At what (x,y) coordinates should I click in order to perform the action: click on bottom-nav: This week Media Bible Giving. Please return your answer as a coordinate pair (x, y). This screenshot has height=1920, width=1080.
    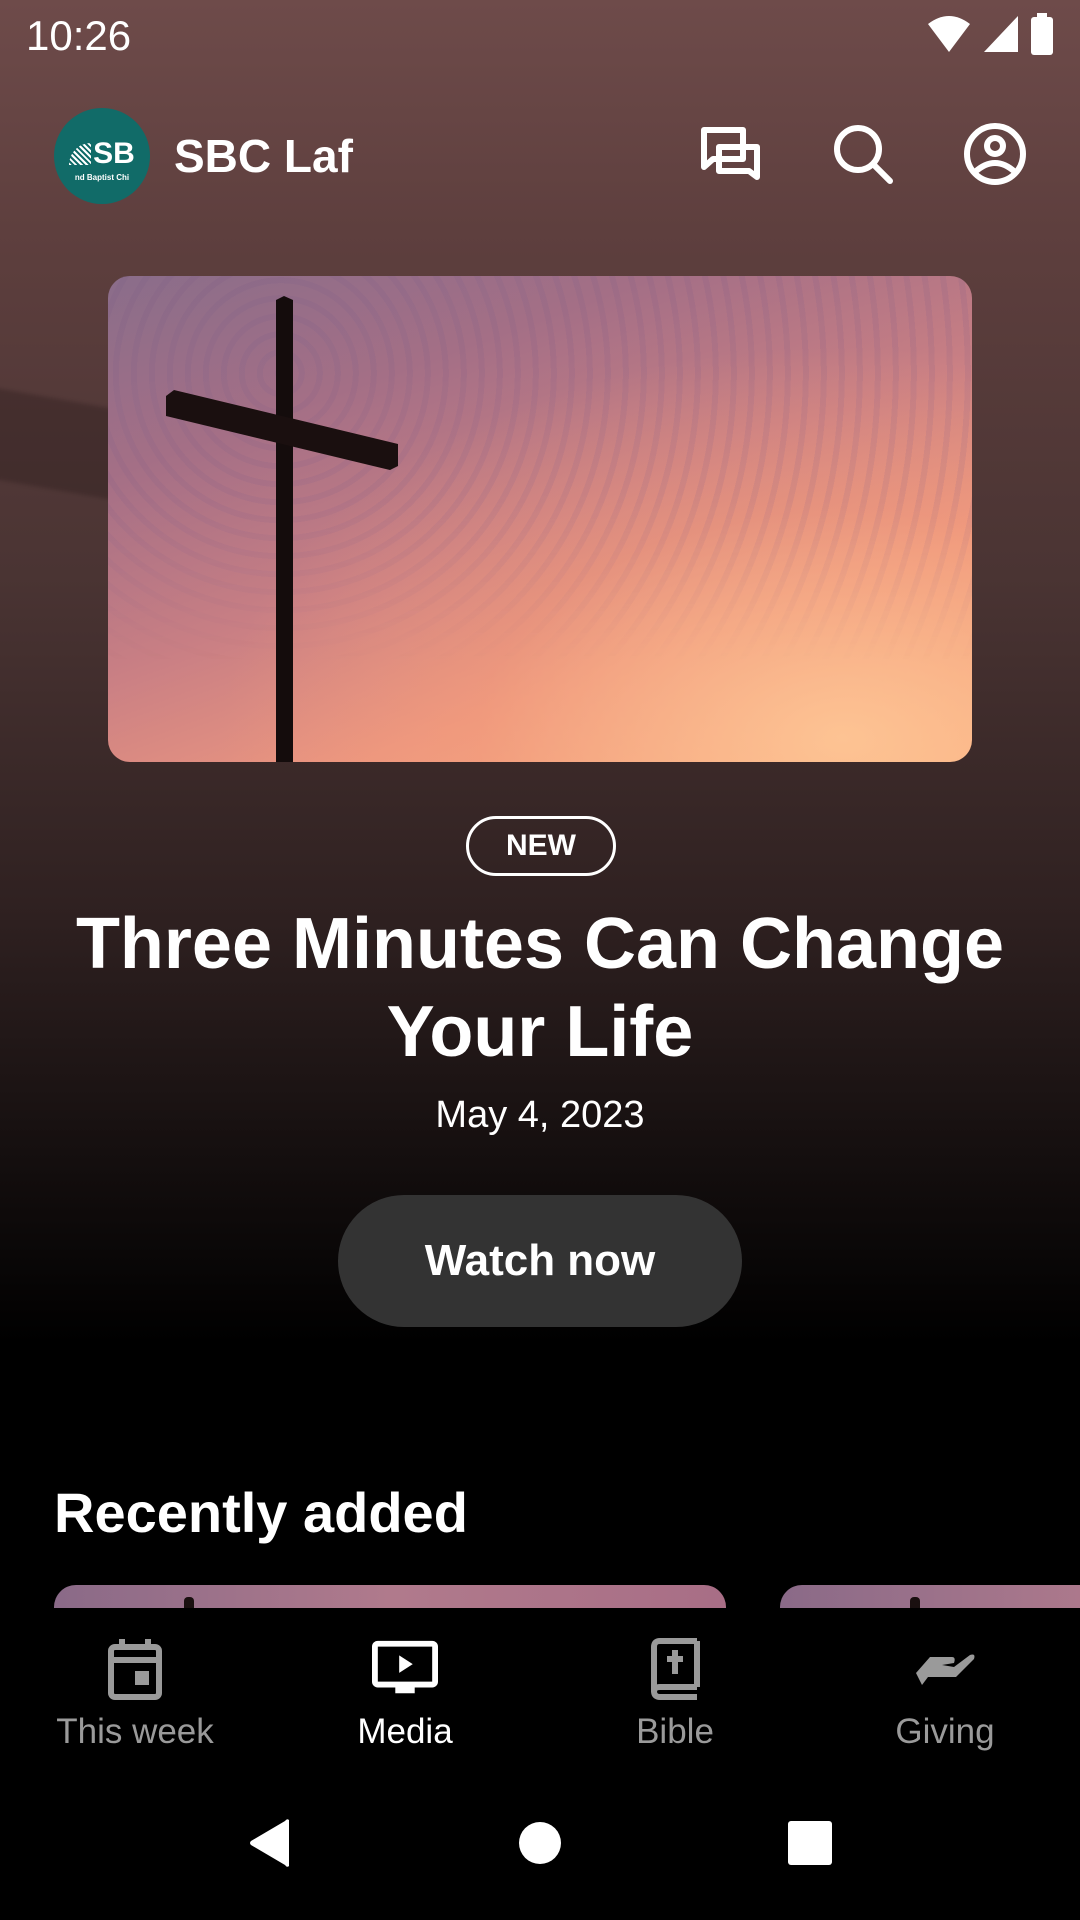
    Looking at the image, I should click on (540, 1684).